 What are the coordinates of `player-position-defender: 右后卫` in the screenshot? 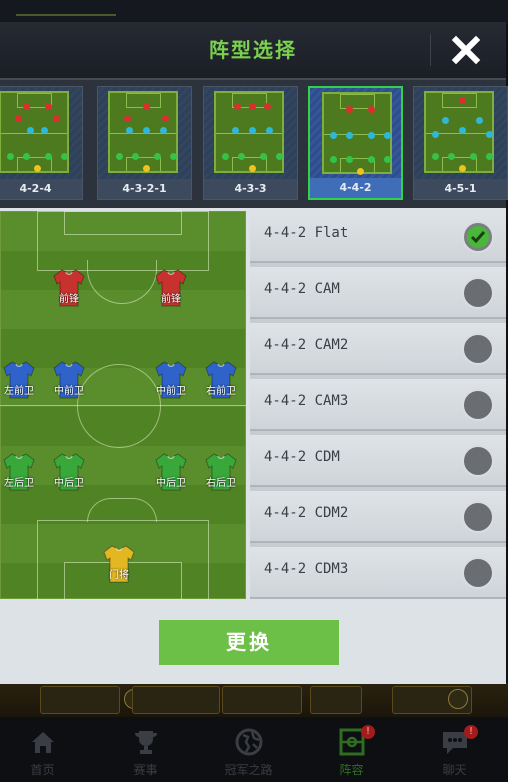 It's located at (221, 474).